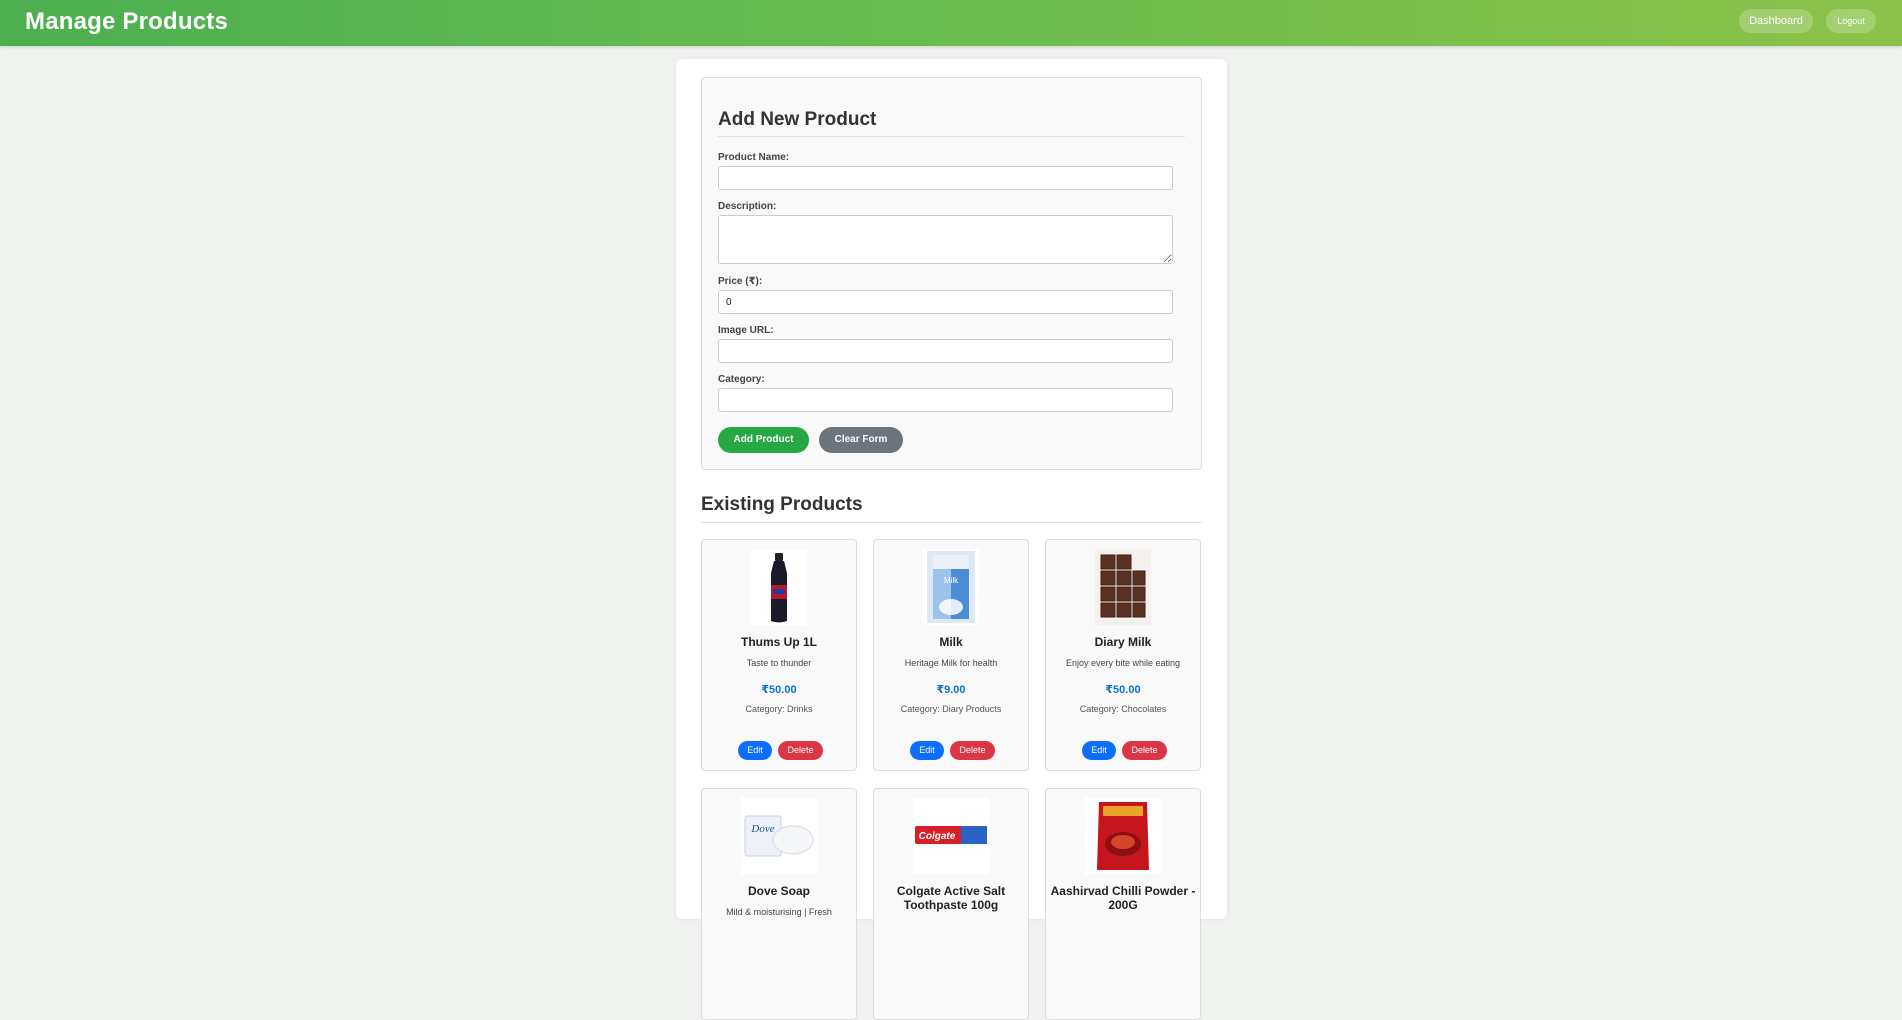 This screenshot has height=1020, width=1902. Describe the element at coordinates (741, 379) in the screenshot. I see `category-label: Category:` at that location.